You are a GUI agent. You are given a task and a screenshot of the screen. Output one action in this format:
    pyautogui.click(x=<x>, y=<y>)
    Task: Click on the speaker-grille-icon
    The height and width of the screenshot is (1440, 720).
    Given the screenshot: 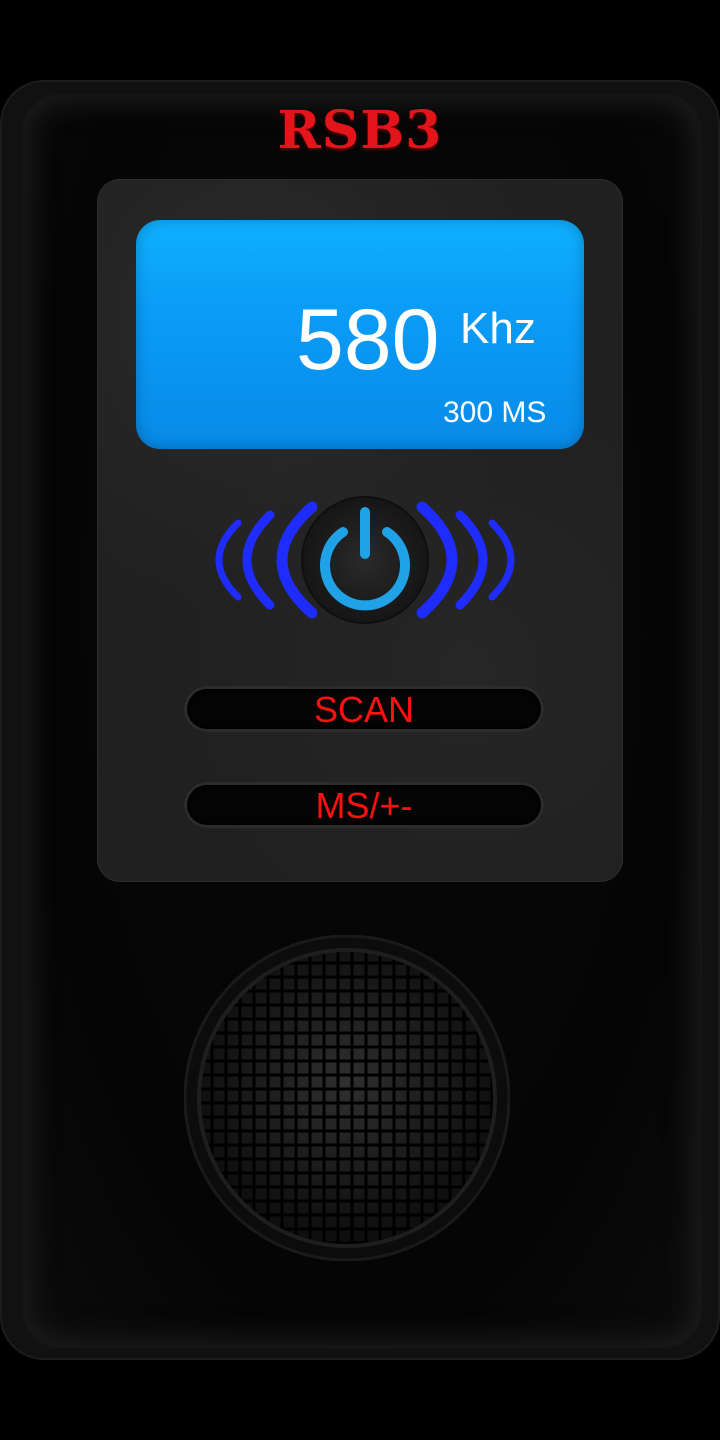 What is the action you would take?
    pyautogui.click(x=347, y=1098)
    